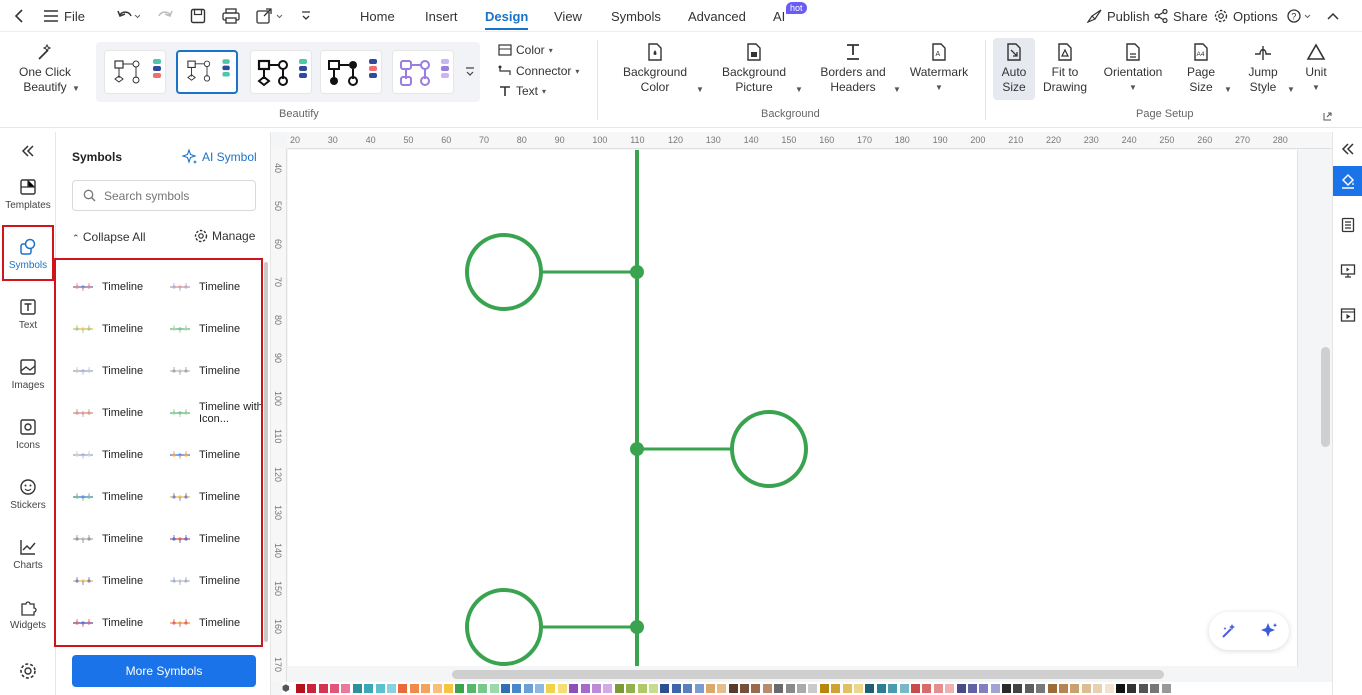 This screenshot has height=695, width=1362. I want to click on slideshow-button, so click(1347, 315).